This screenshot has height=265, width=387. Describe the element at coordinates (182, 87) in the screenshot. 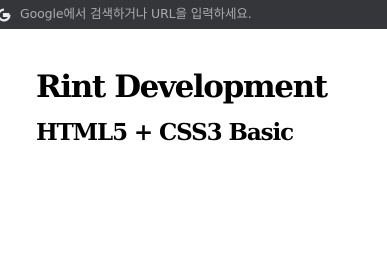

I see `page-title: Rint Development` at that location.